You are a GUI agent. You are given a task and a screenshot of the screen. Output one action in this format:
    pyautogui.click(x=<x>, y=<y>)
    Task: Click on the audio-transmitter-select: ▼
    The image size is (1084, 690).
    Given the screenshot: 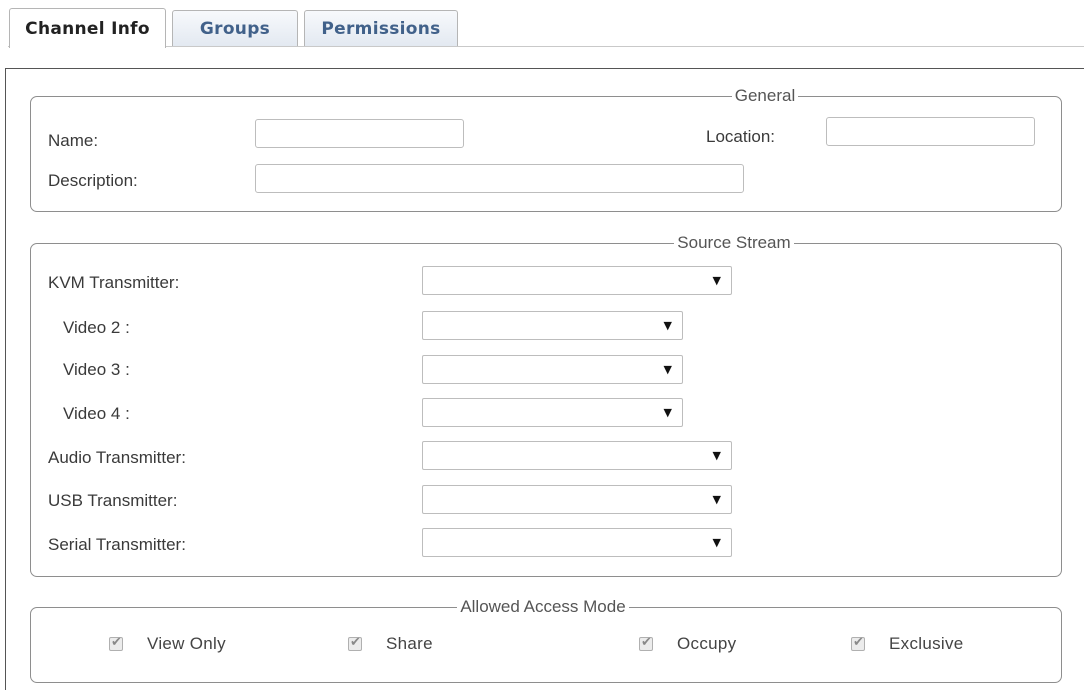 What is the action you would take?
    pyautogui.click(x=577, y=455)
    